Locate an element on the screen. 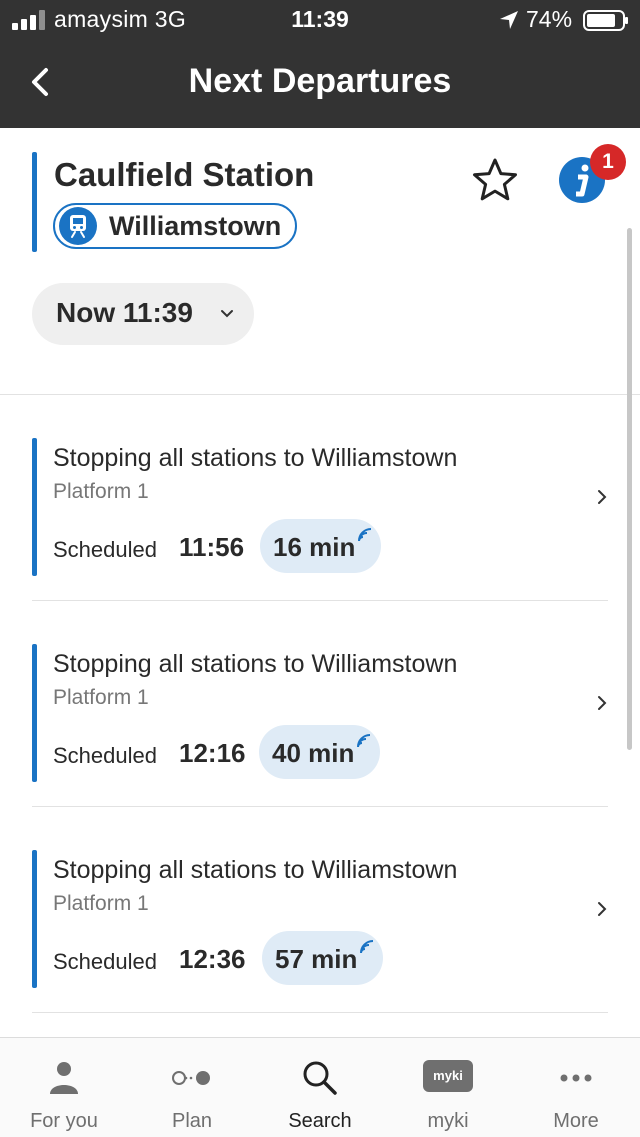 The image size is (640, 1137). more-icon is located at coordinates (576, 1078).